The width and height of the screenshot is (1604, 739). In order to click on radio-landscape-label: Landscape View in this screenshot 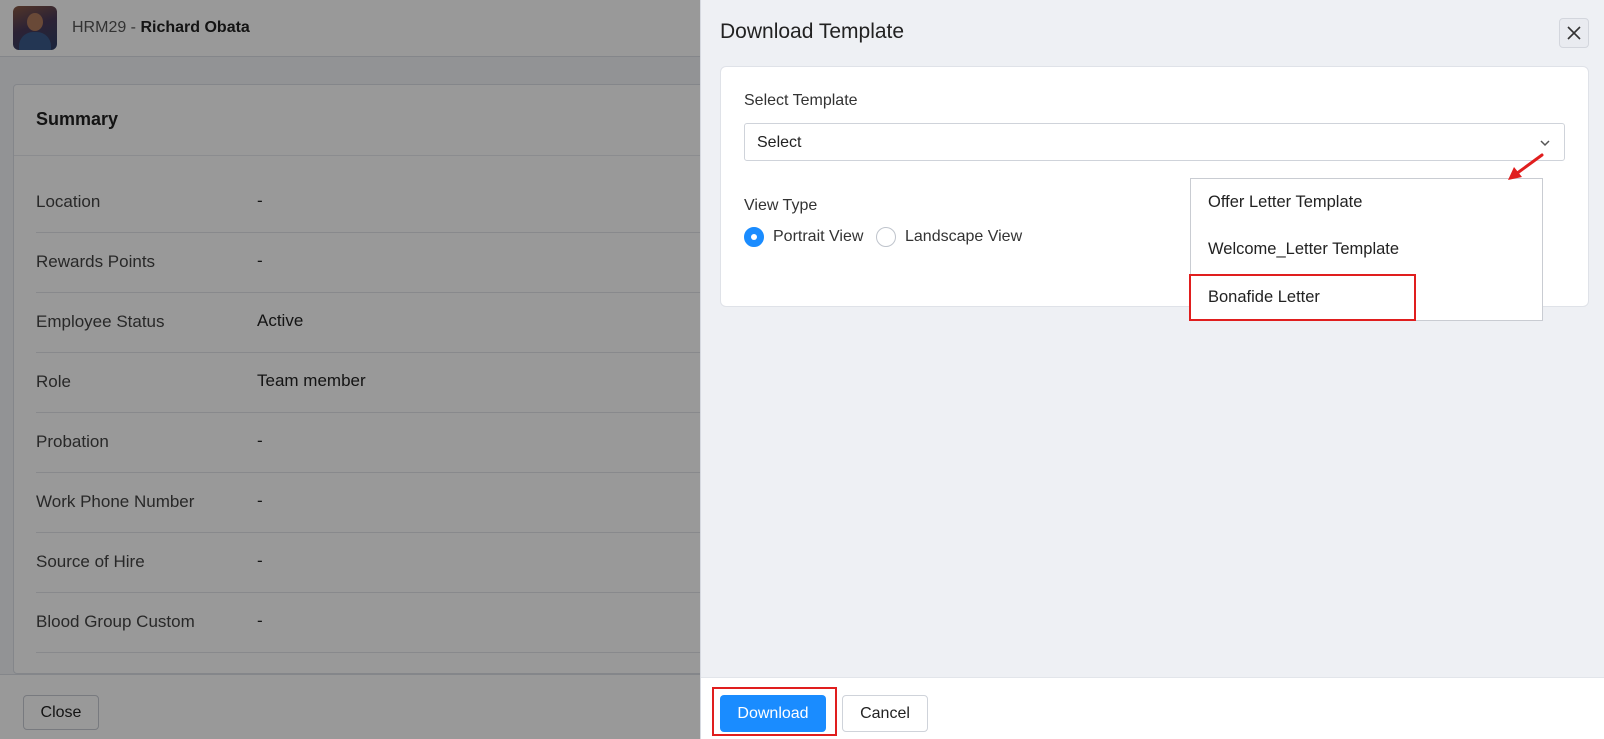, I will do `click(964, 236)`.